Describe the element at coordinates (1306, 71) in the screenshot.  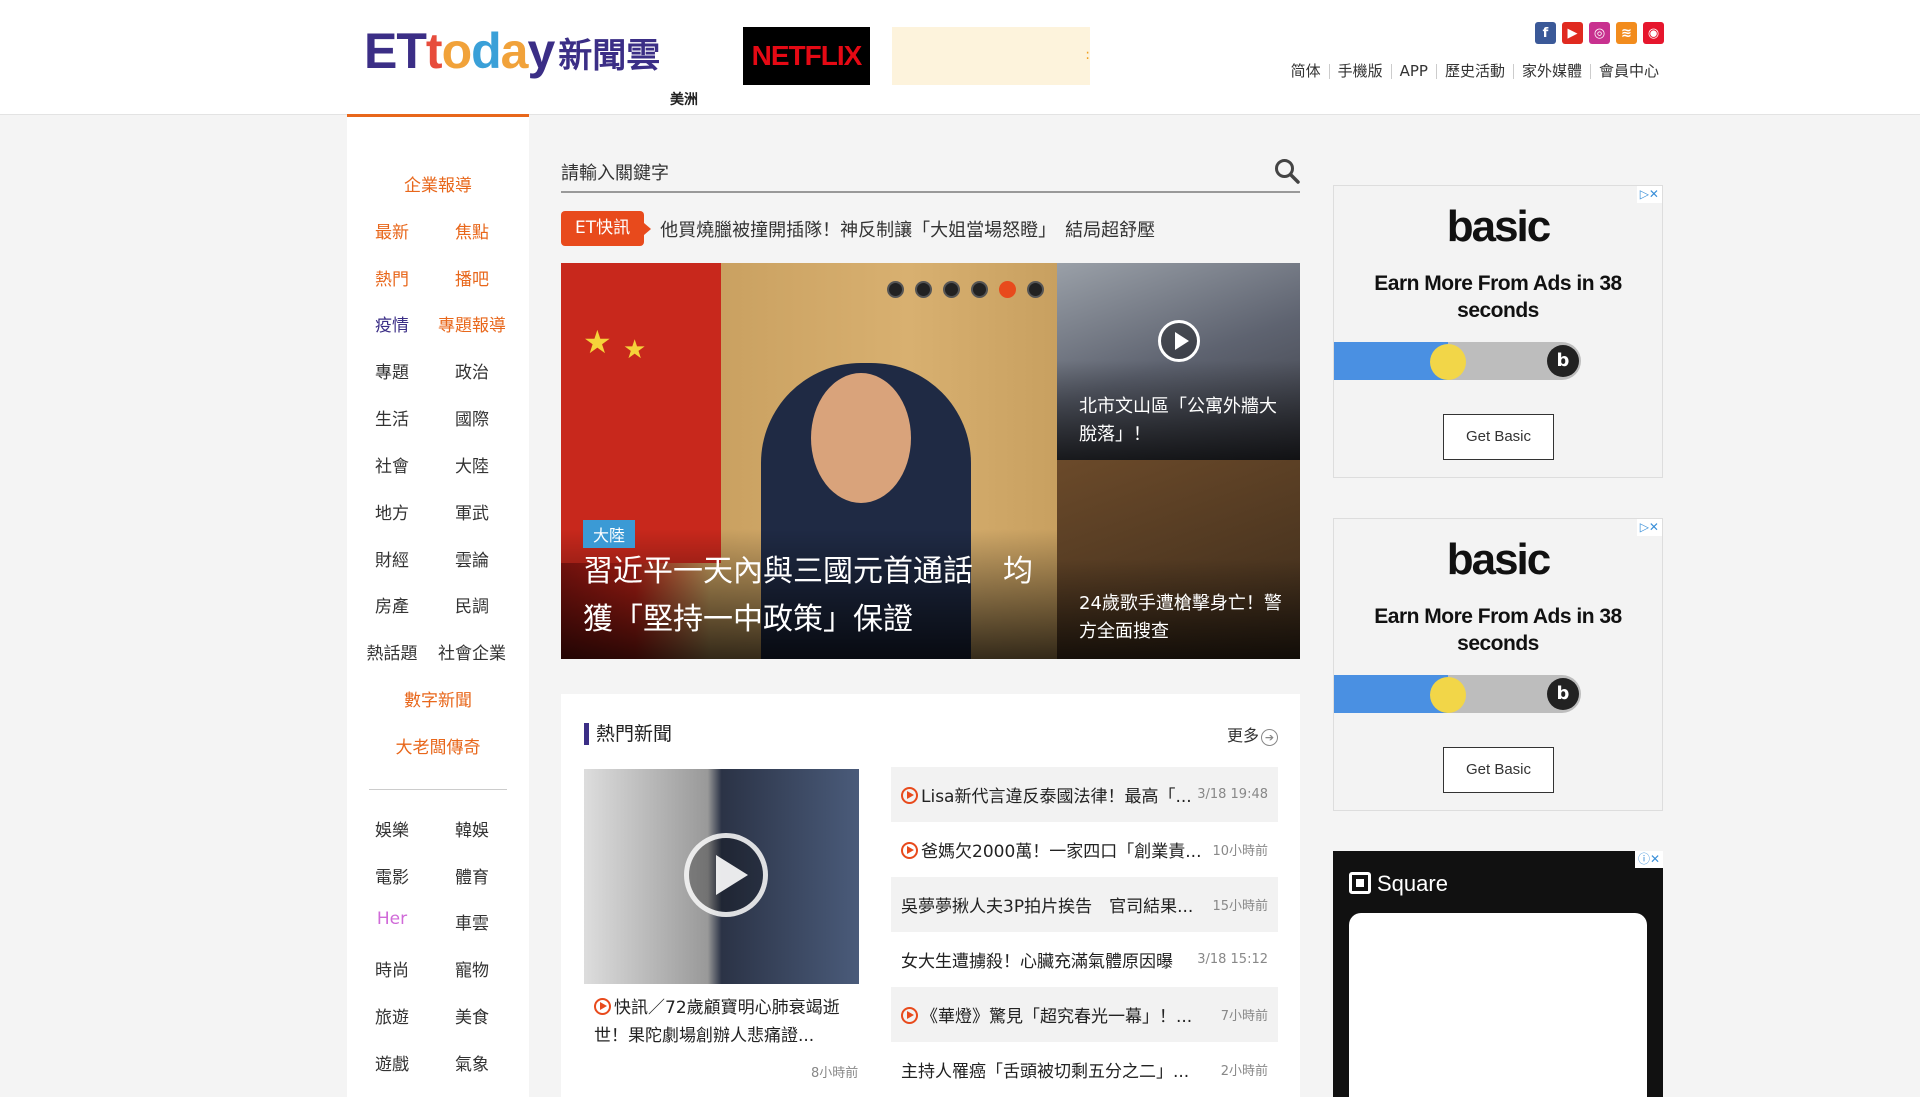
I see `nav-simplified: 简体` at that location.